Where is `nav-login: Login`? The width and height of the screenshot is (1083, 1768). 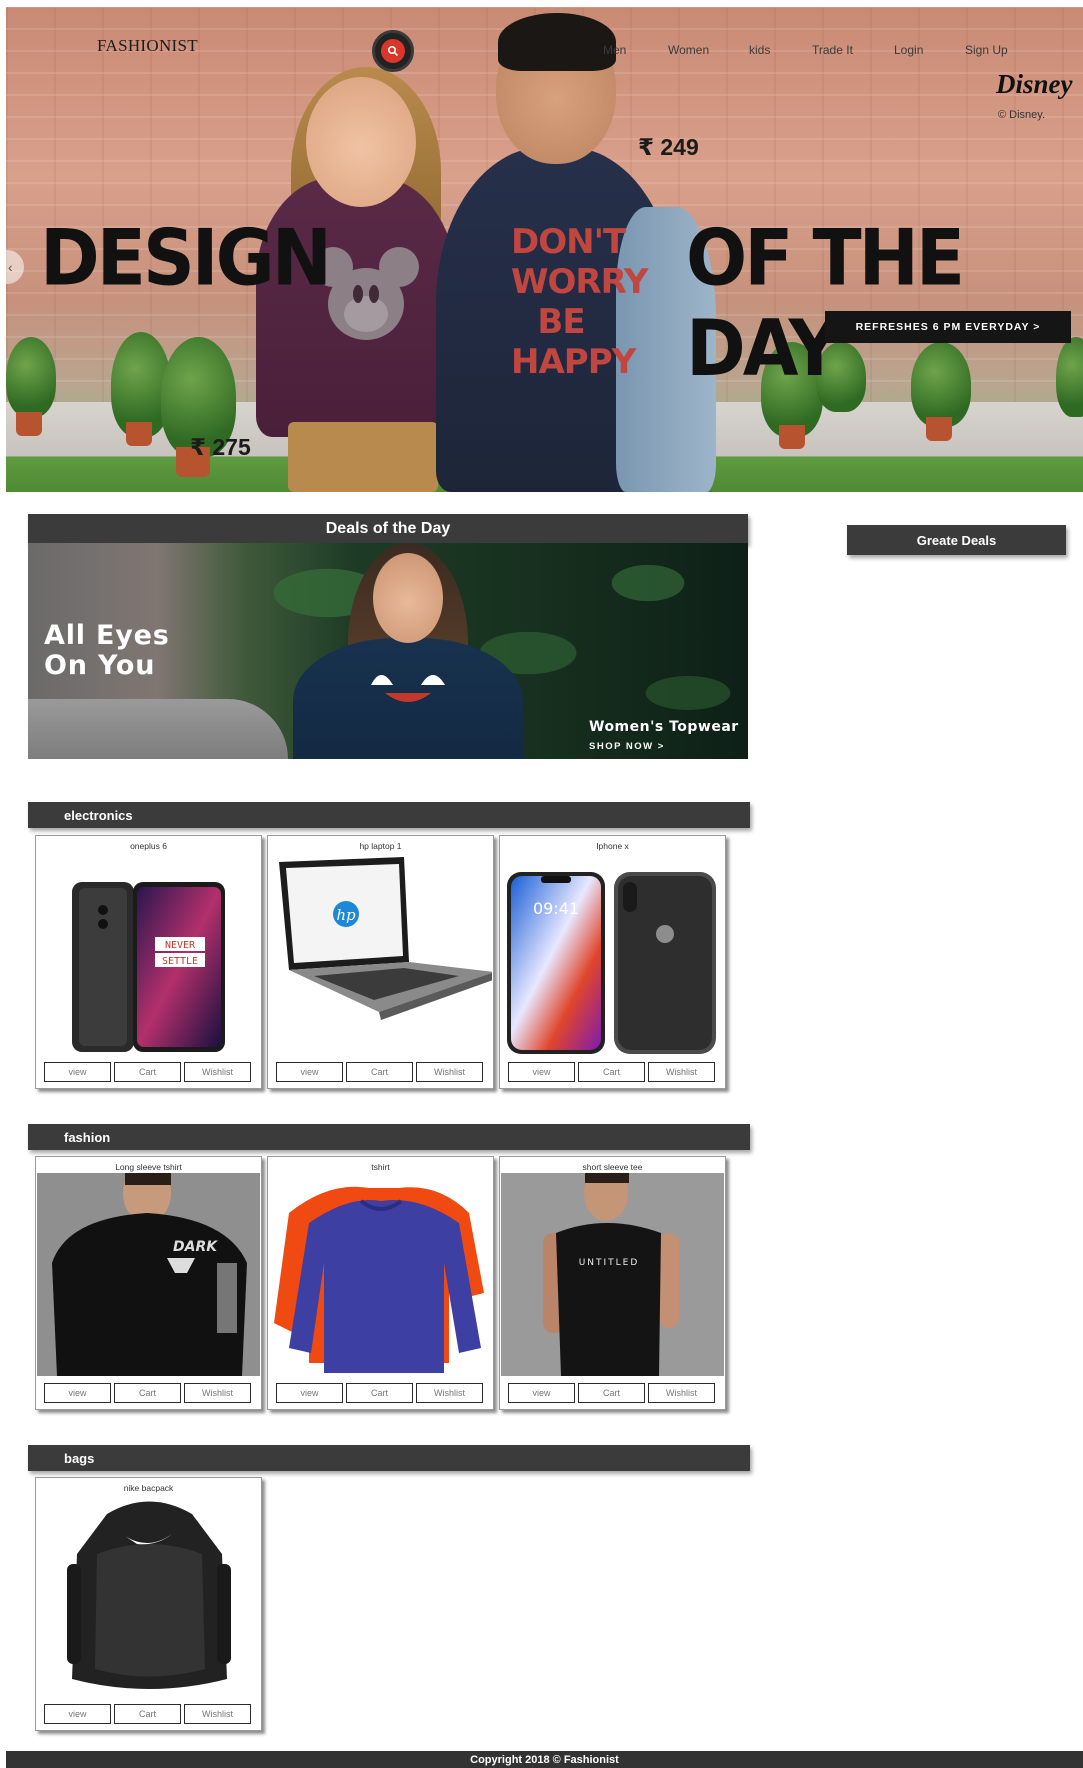
nav-login: Login is located at coordinates (908, 50).